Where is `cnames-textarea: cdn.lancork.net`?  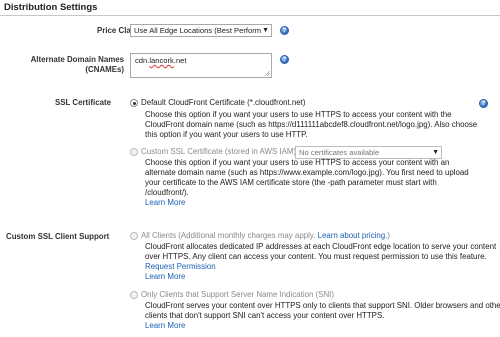 cnames-textarea: cdn.lancork.net is located at coordinates (201, 65).